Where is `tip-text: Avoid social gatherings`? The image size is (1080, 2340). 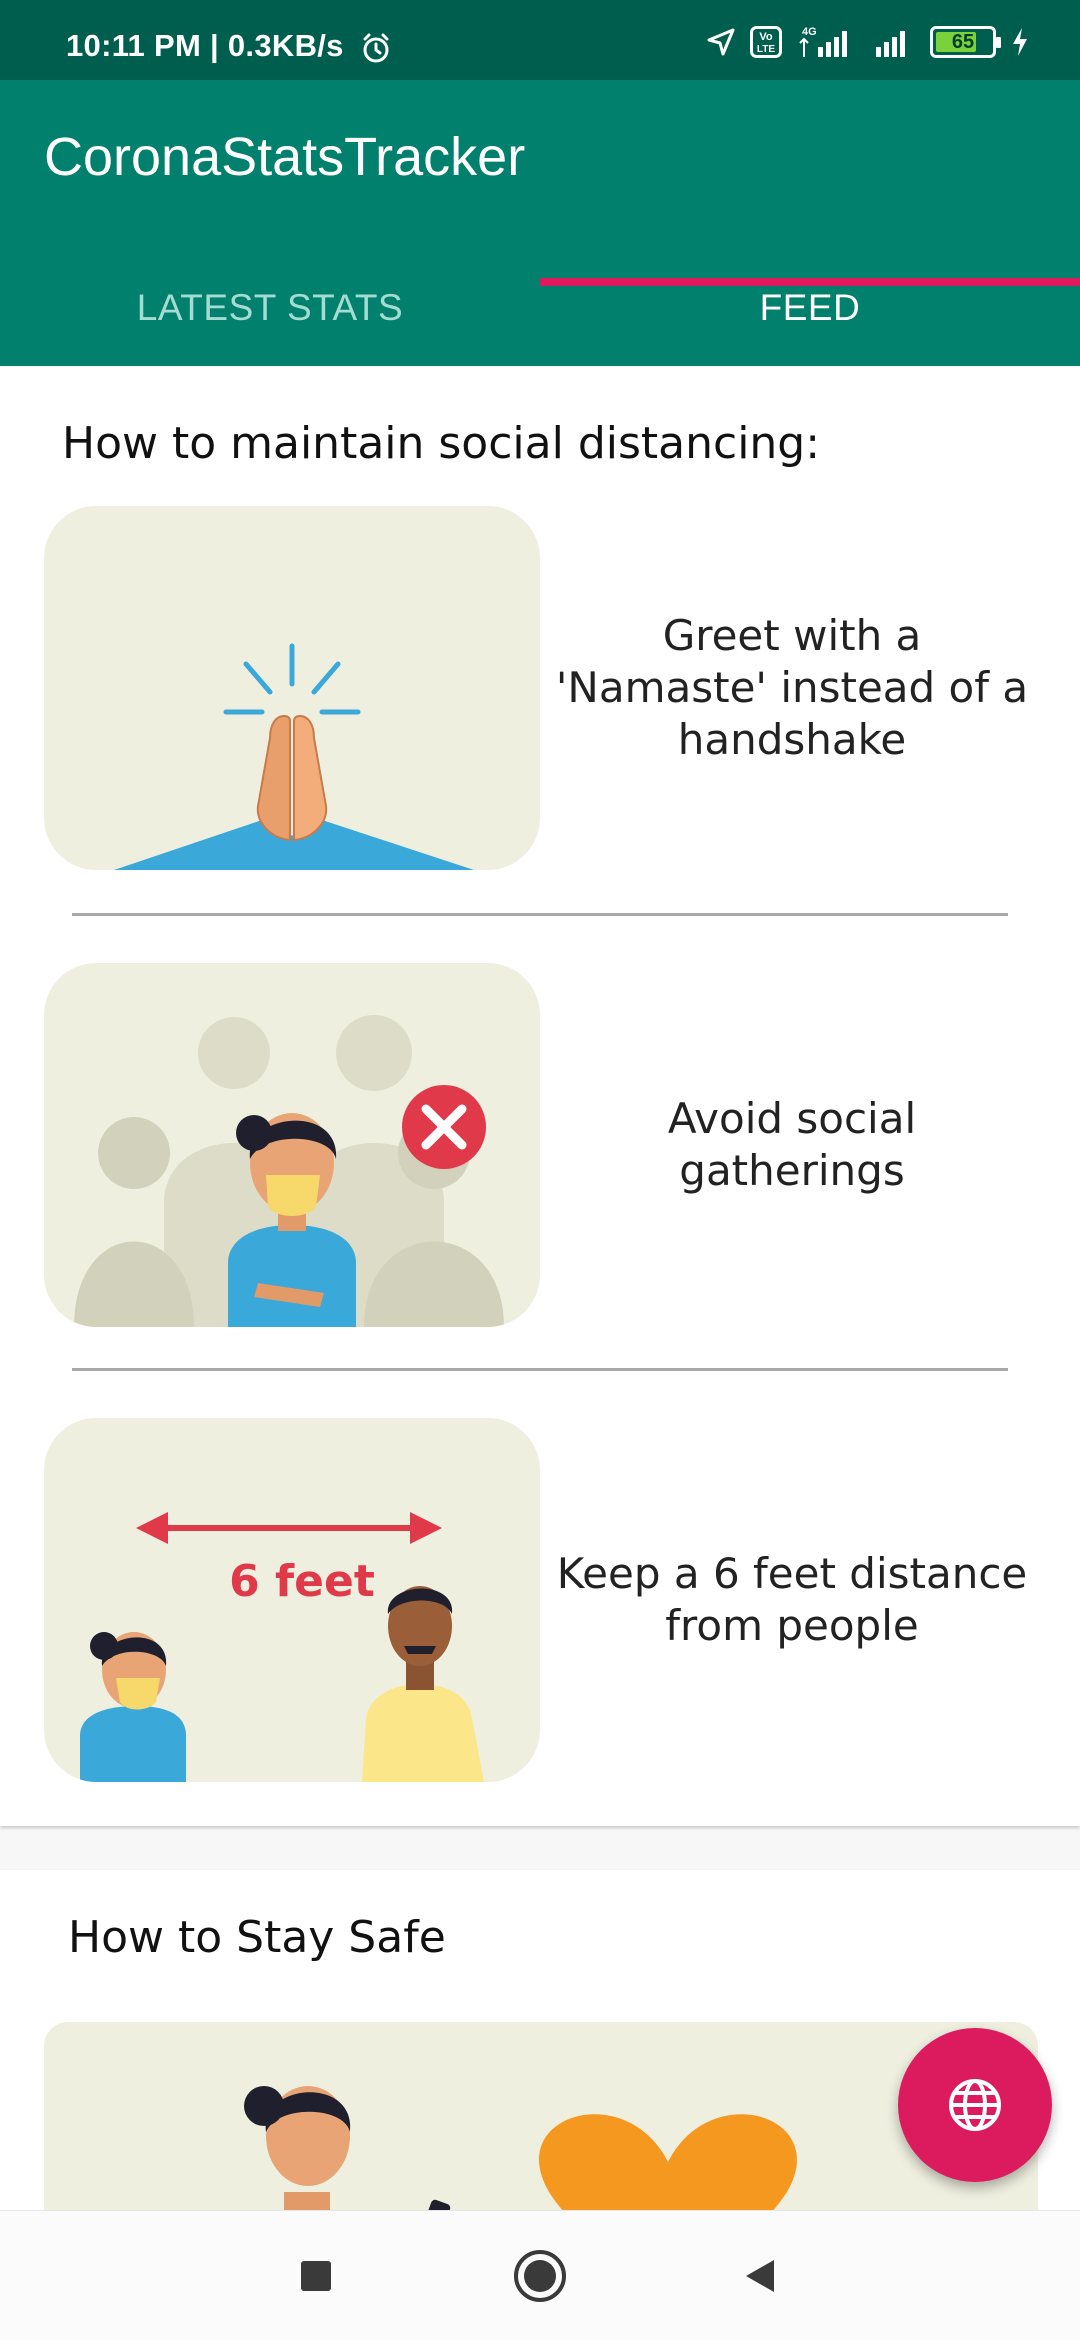 tip-text: Avoid social gatherings is located at coordinates (792, 1144).